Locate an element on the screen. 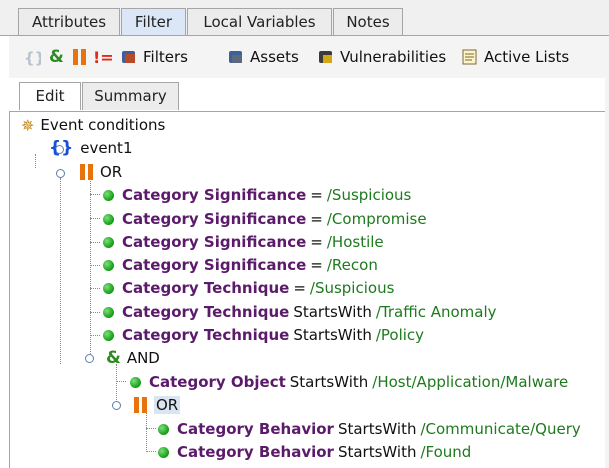 The height and width of the screenshot is (468, 609). not-equal-button: != is located at coordinates (103, 57).